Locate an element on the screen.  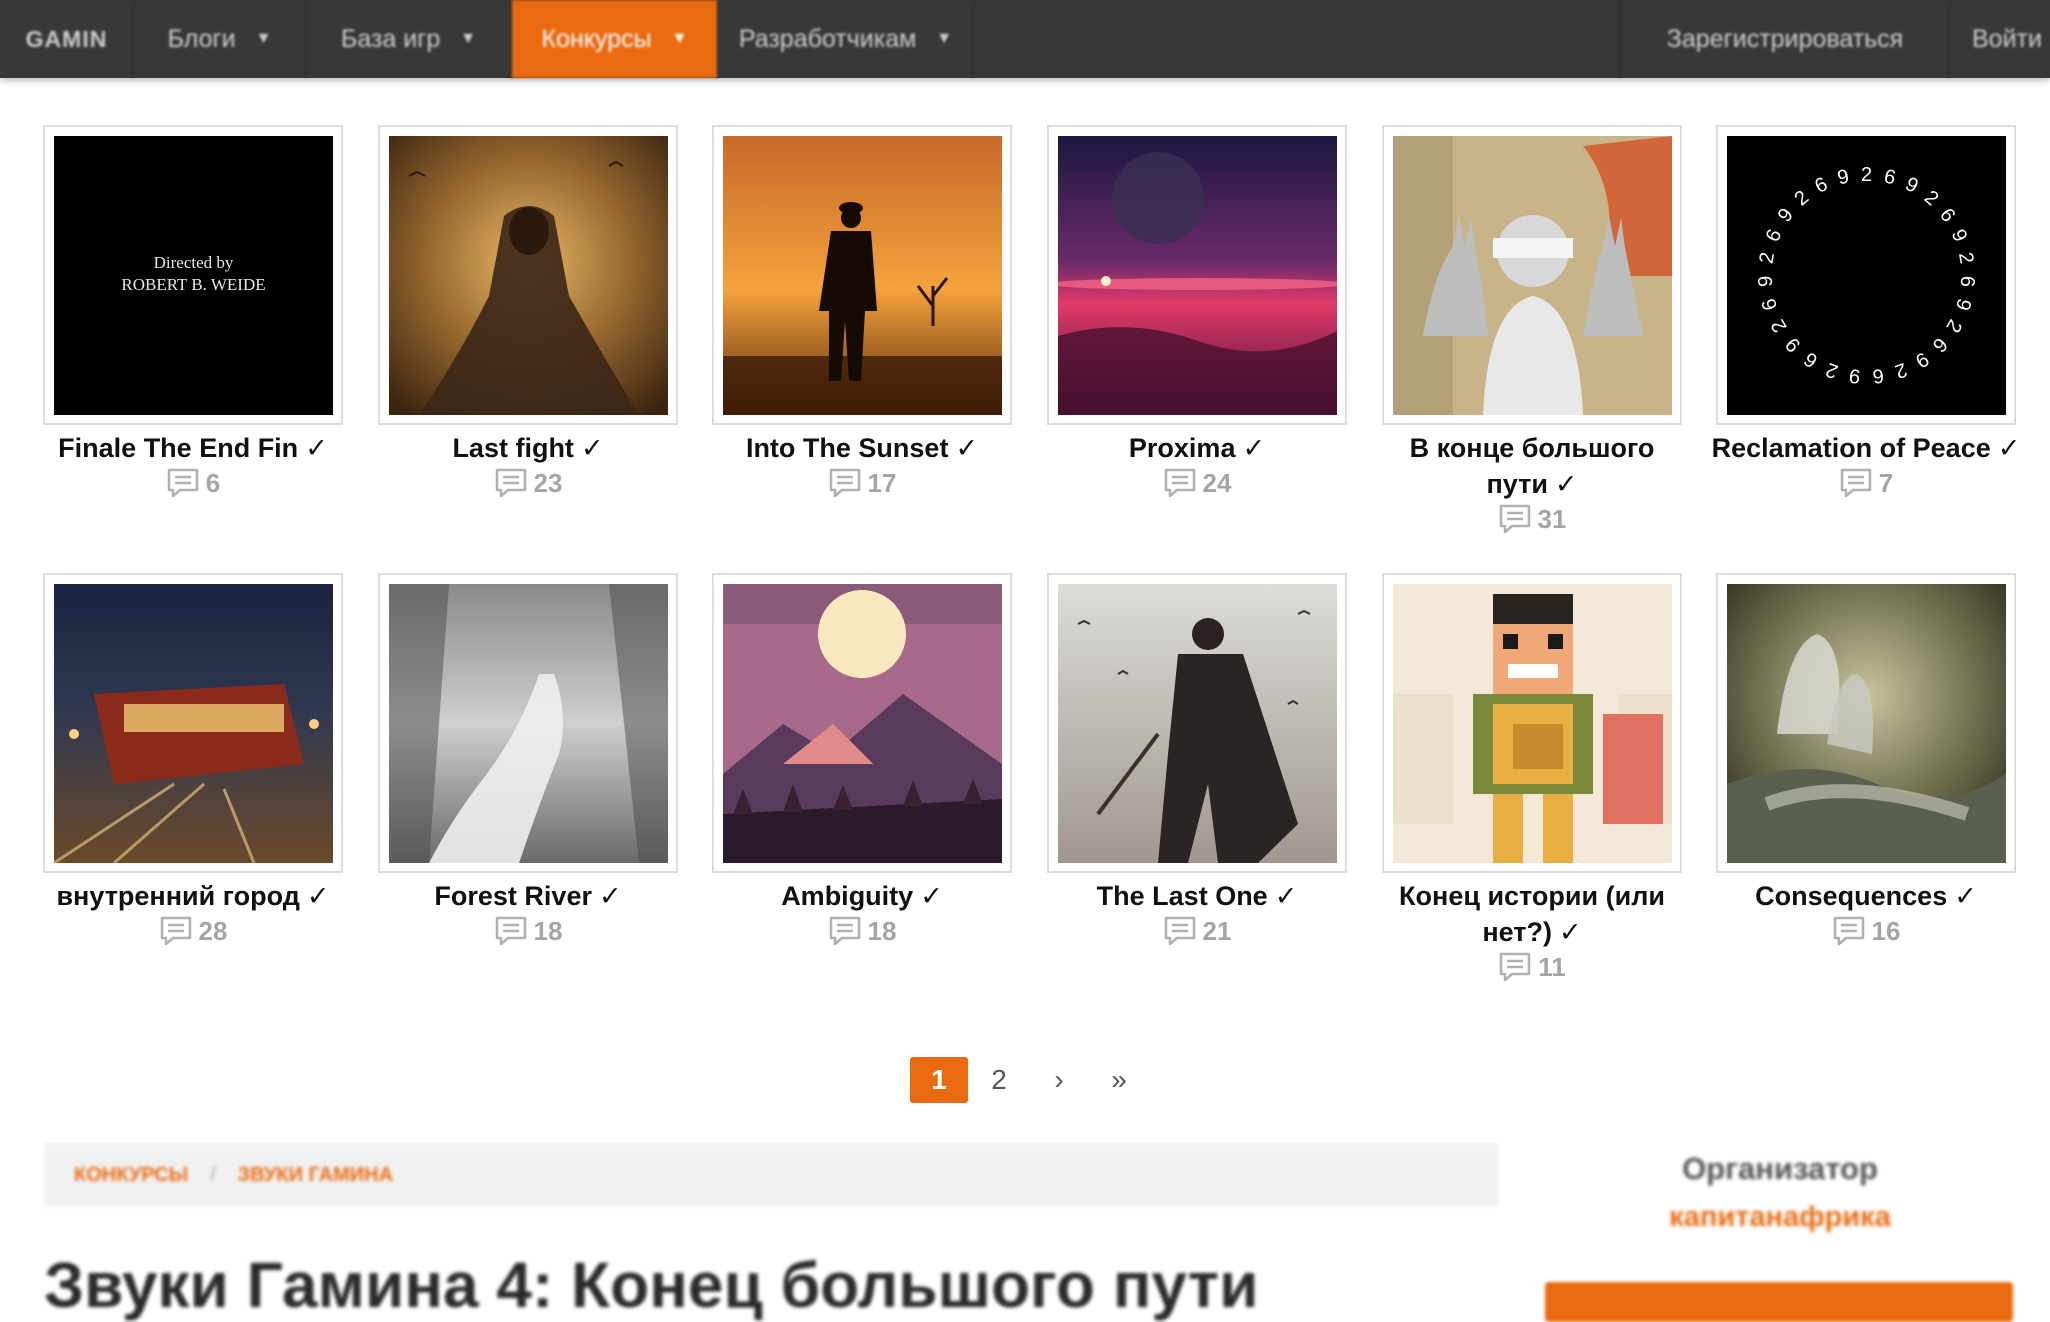
register-link: Зарегистрироваться is located at coordinates (1785, 39).